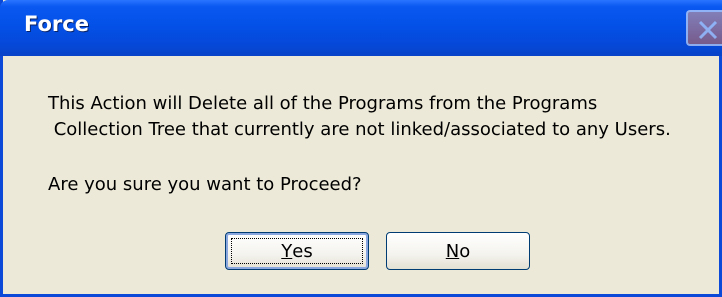  I want to click on focus-rectangle, so click(297, 251).